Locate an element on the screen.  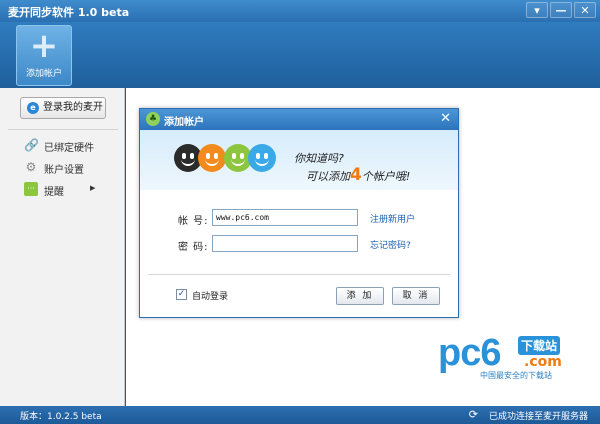
auto-login-checkbox: ✓ is located at coordinates (181, 294).